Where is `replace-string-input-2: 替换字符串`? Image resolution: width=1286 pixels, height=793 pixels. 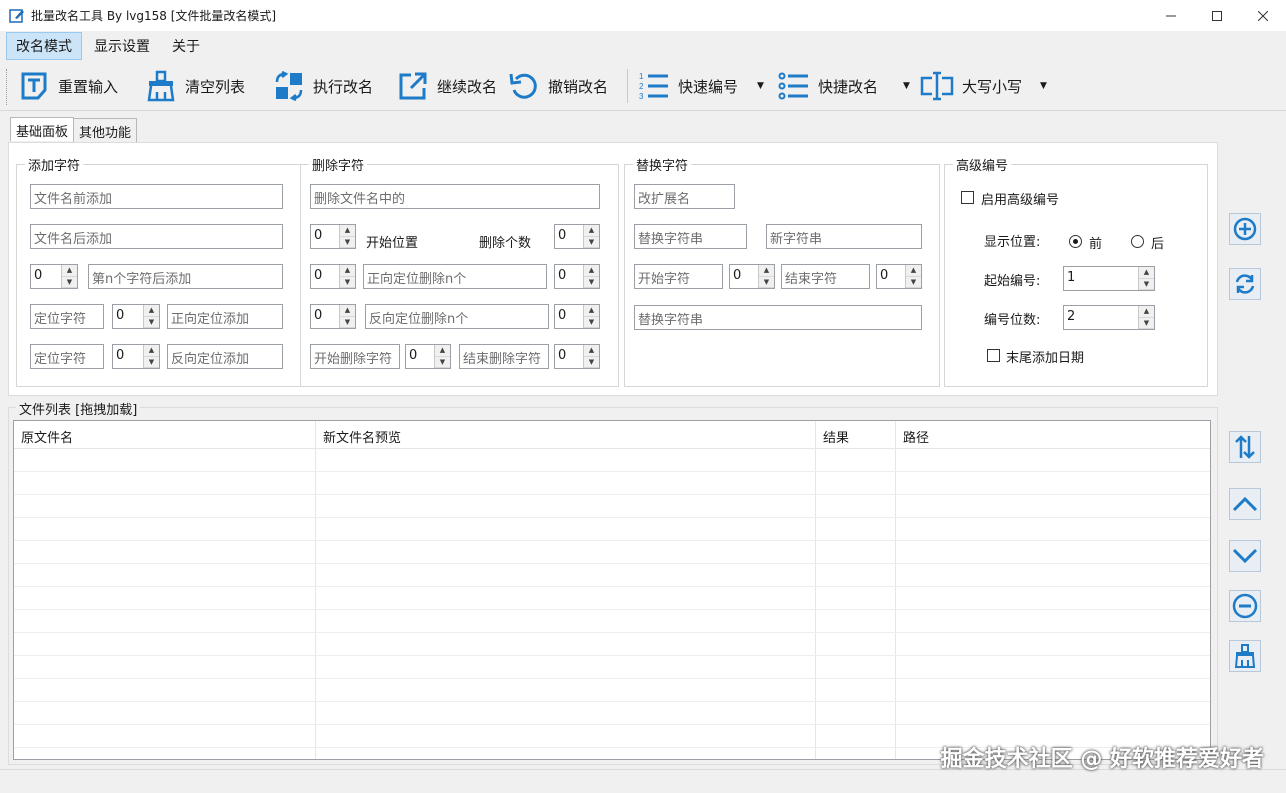 replace-string-input-2: 替换字符串 is located at coordinates (778, 317).